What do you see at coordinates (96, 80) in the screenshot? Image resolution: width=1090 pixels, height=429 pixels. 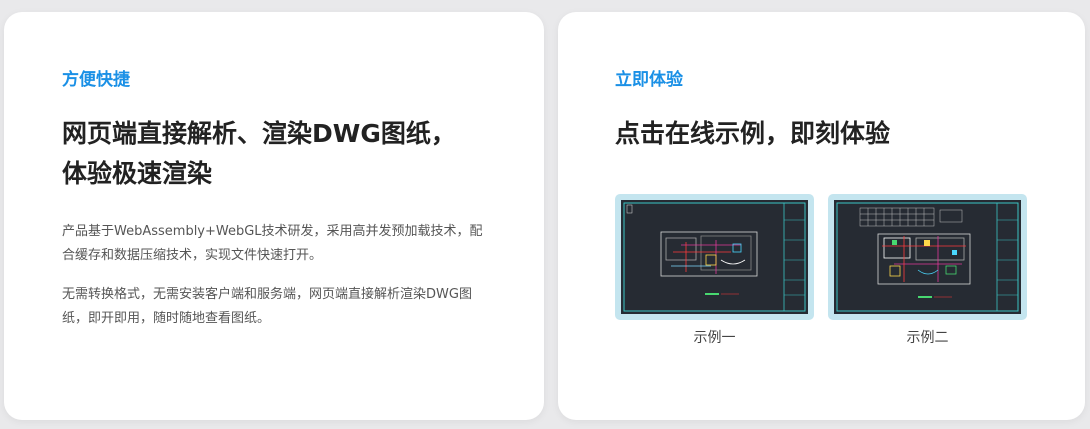 I see `section-eyebrow: 方便快捷` at bounding box center [96, 80].